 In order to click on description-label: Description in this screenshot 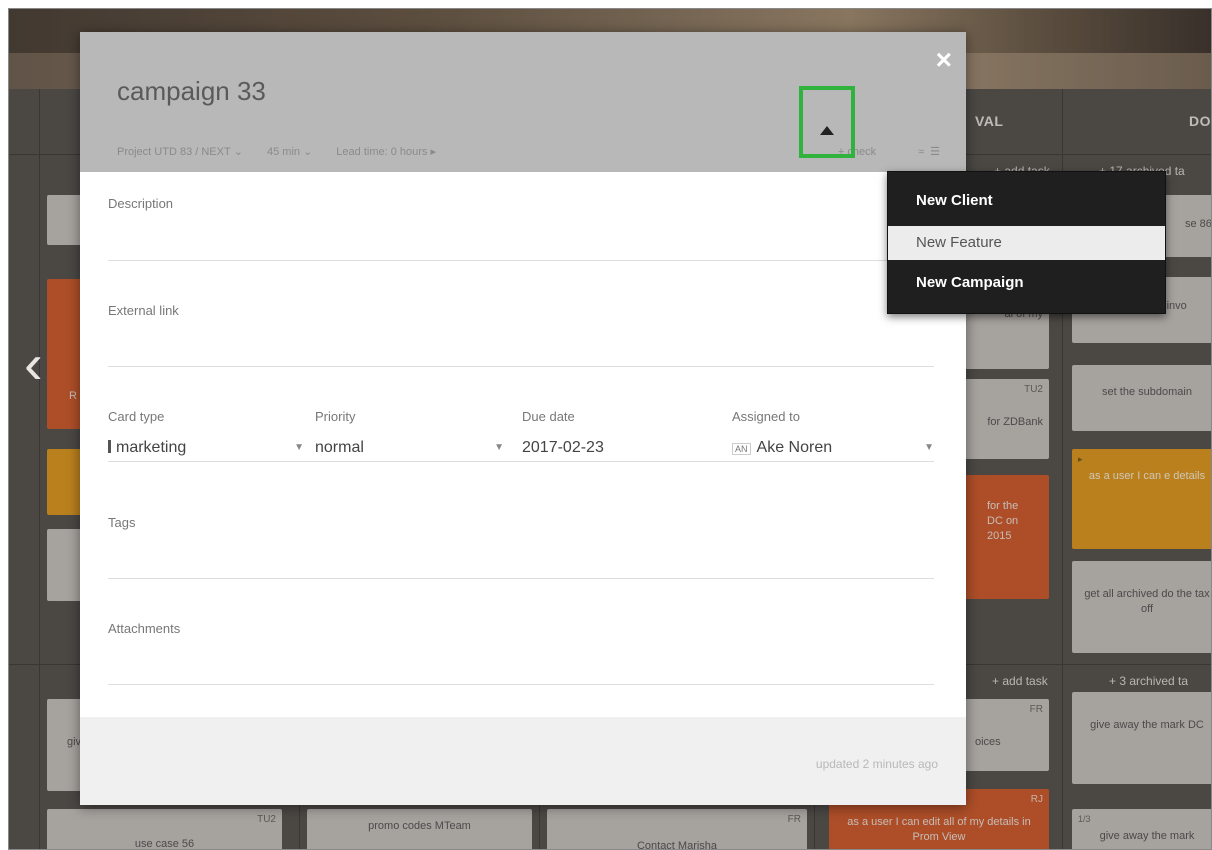, I will do `click(141, 203)`.